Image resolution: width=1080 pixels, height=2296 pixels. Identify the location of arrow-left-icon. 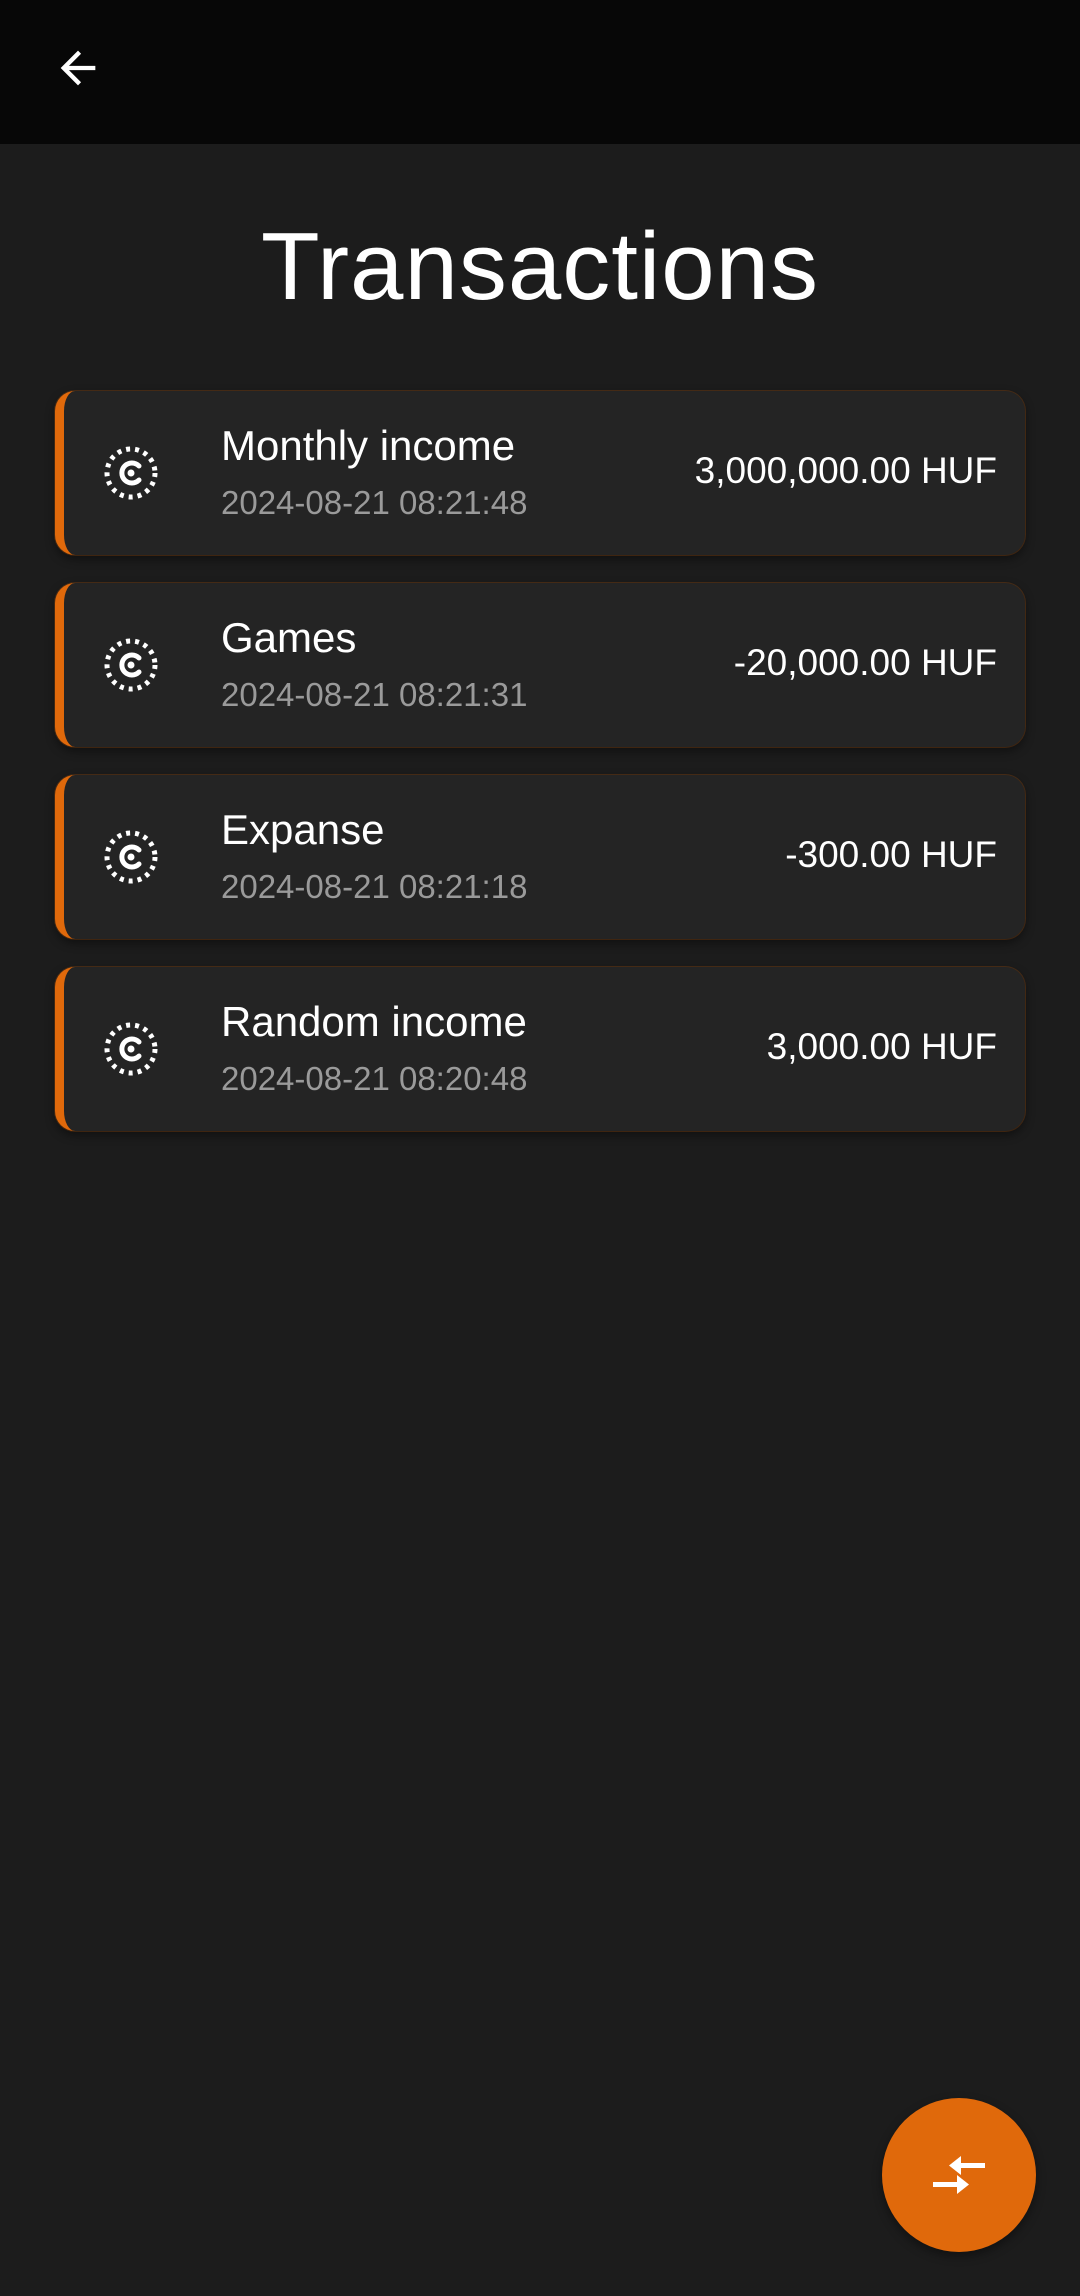
(78, 68).